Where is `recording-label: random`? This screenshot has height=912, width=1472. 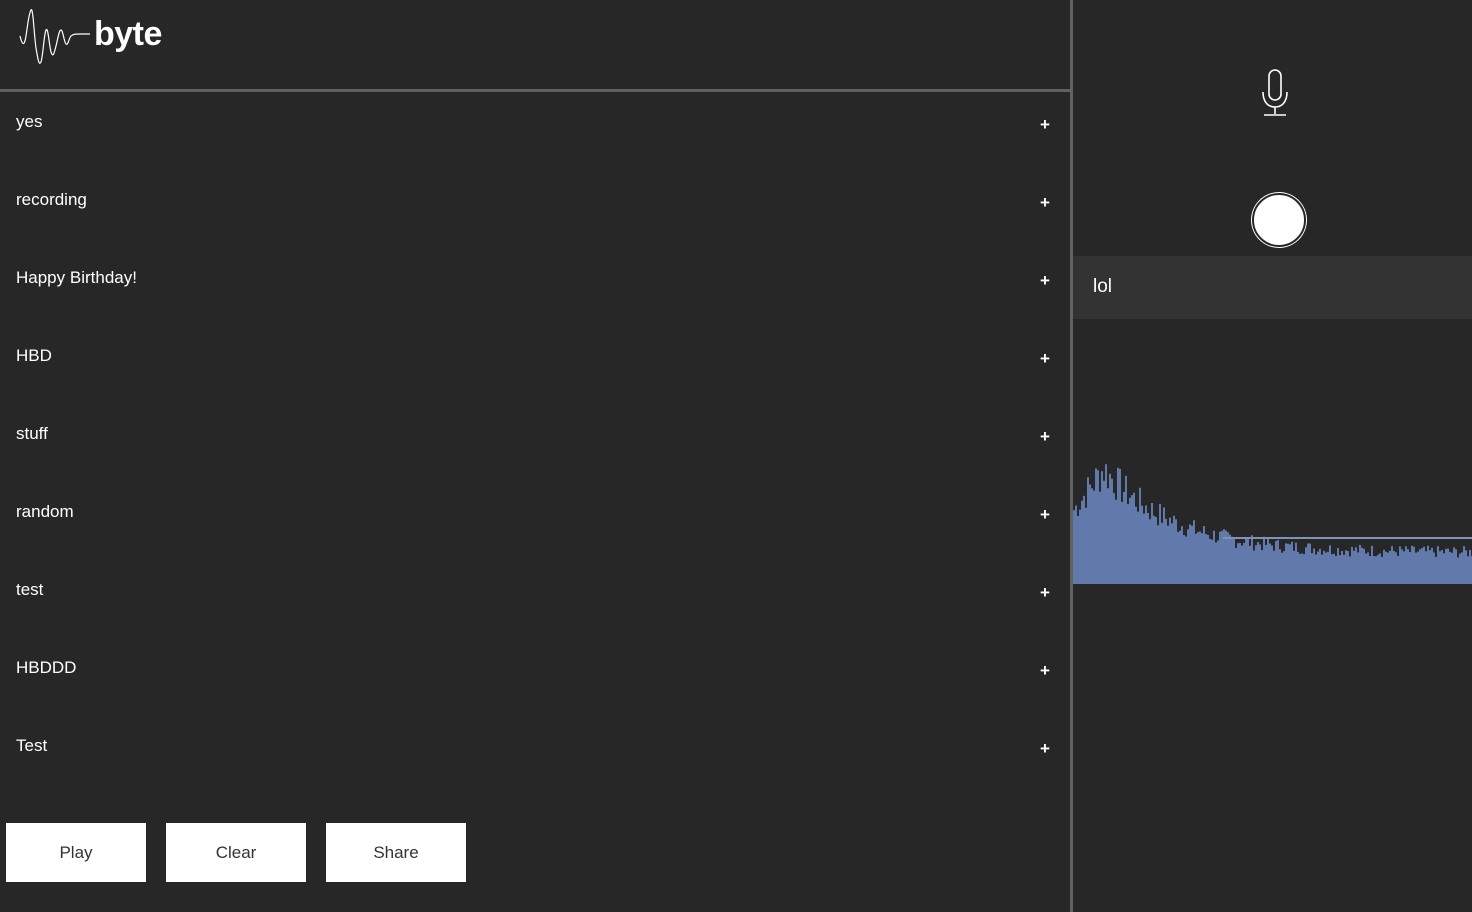
recording-label: random is located at coordinates (45, 511).